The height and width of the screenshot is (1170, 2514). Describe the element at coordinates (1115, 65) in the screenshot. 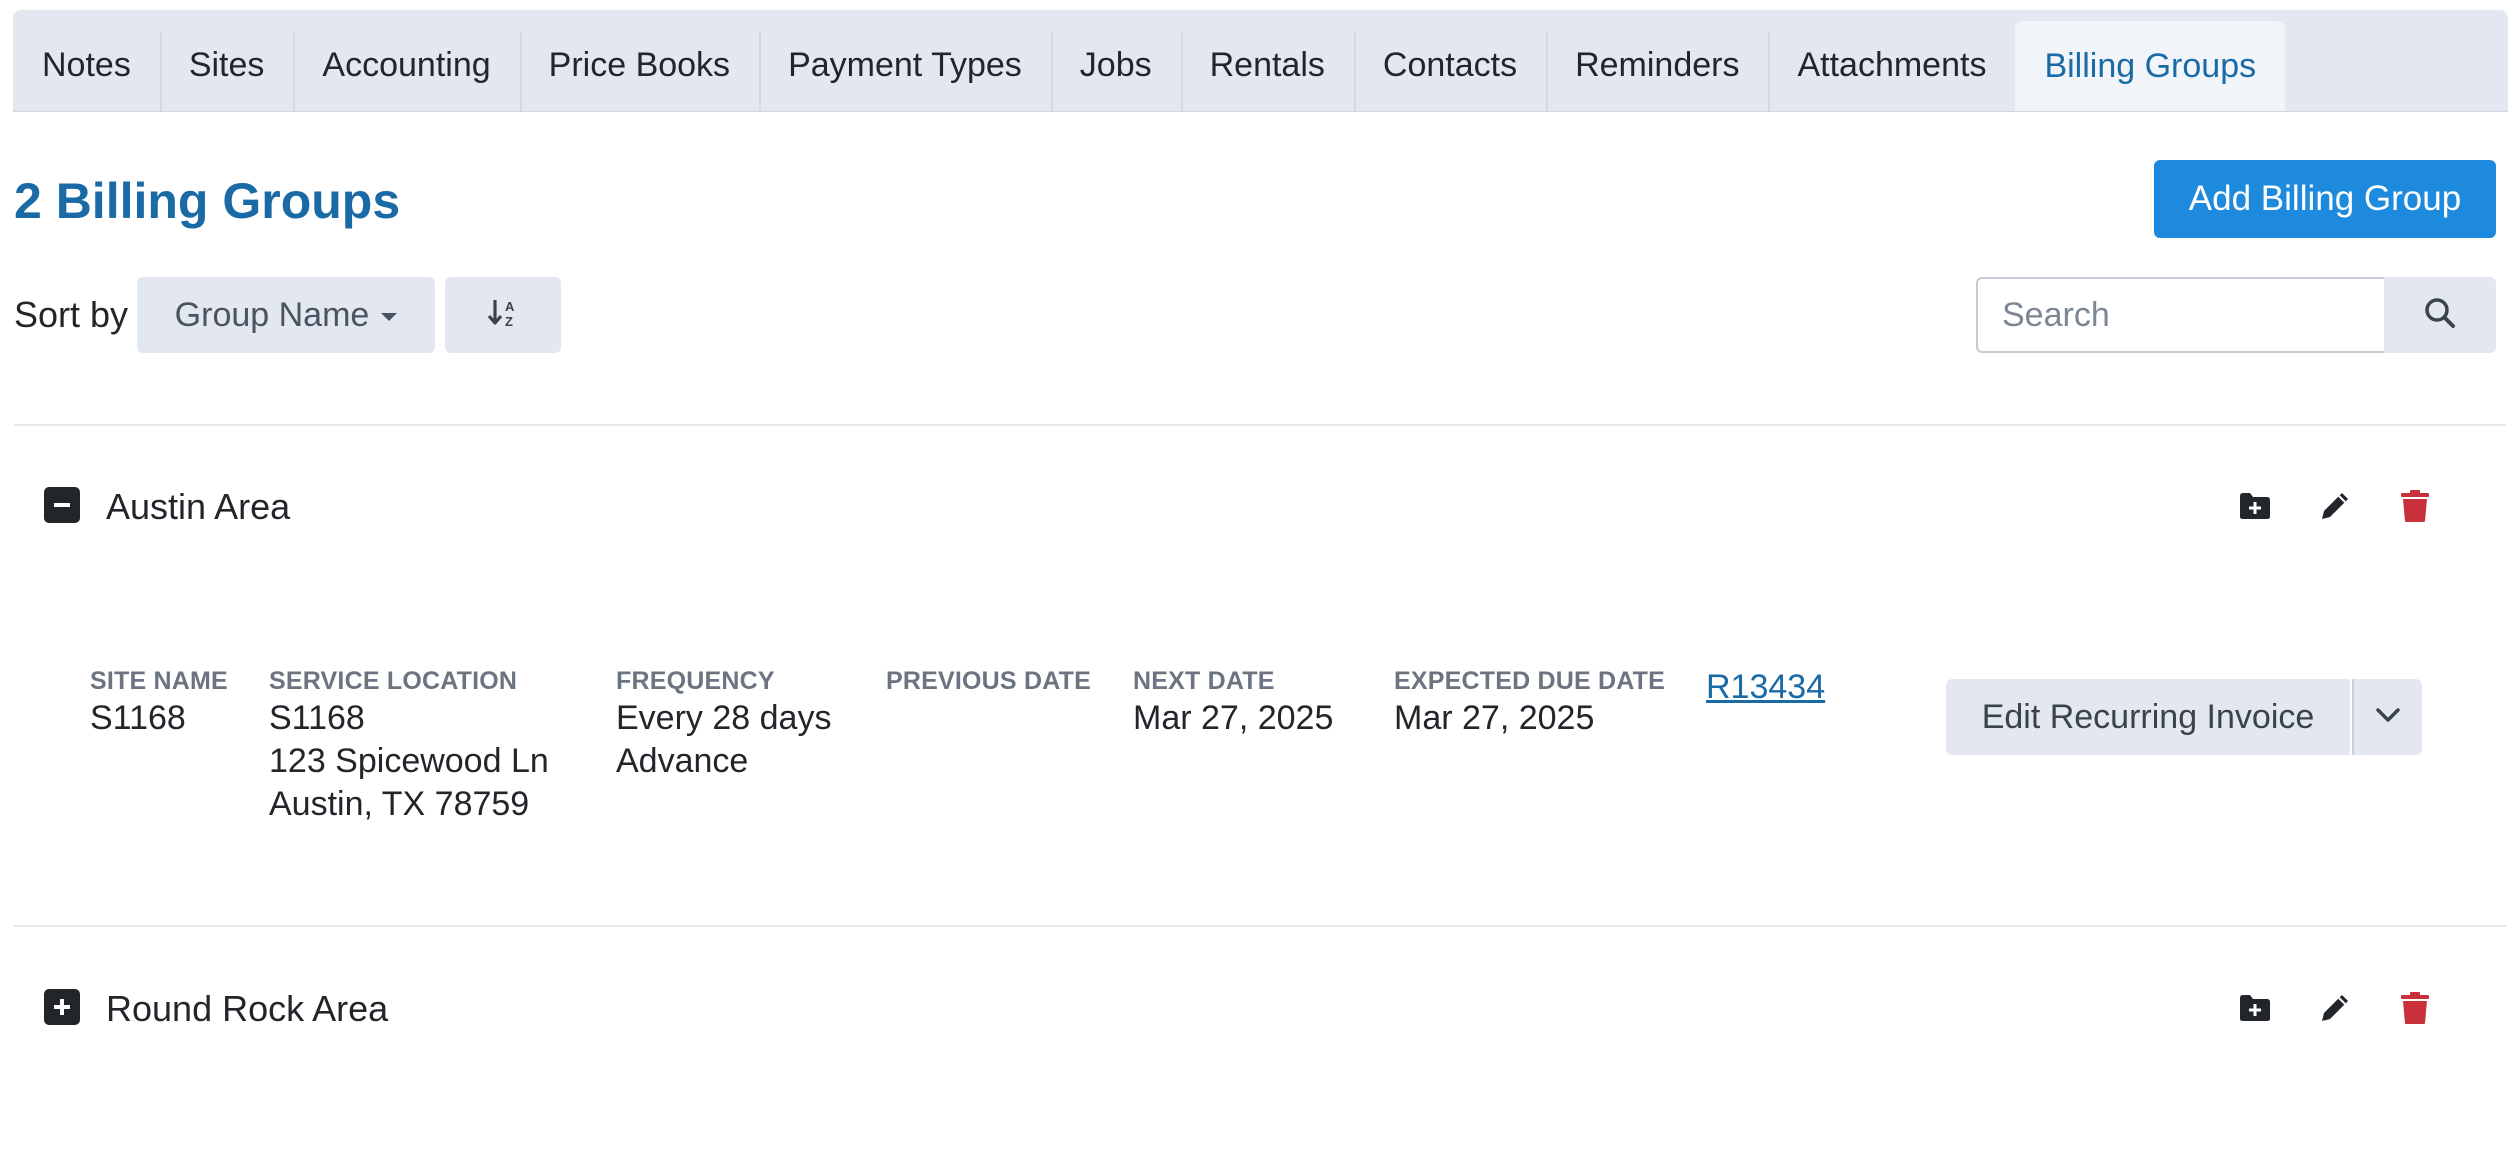

I see `tab-jobs: Jobs` at that location.